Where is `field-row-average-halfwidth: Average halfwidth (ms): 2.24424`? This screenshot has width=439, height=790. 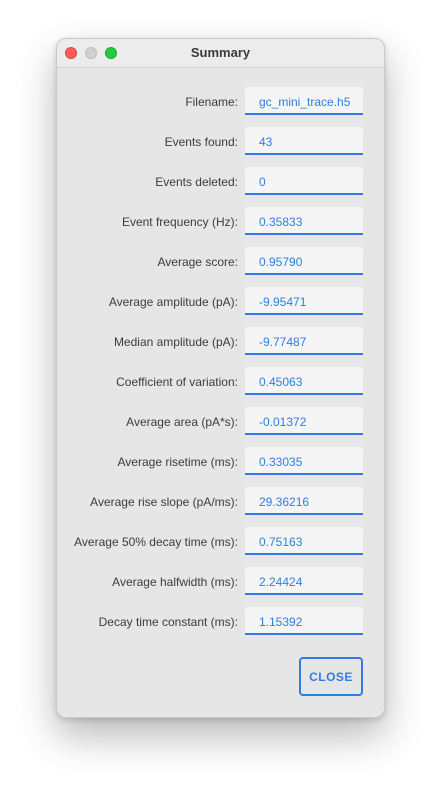 field-row-average-halfwidth: Average halfwidth (ms): 2.24424 is located at coordinates (220, 582).